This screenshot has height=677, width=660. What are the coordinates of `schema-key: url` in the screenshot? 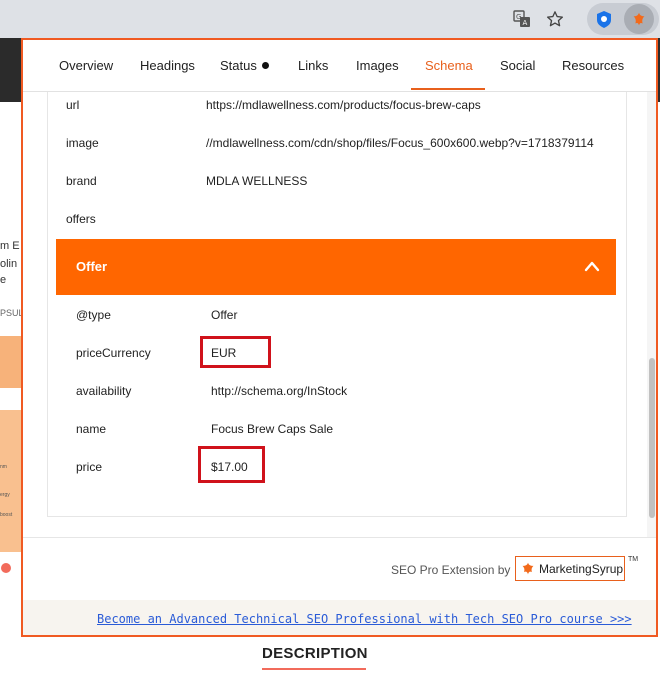 It's located at (73, 105).